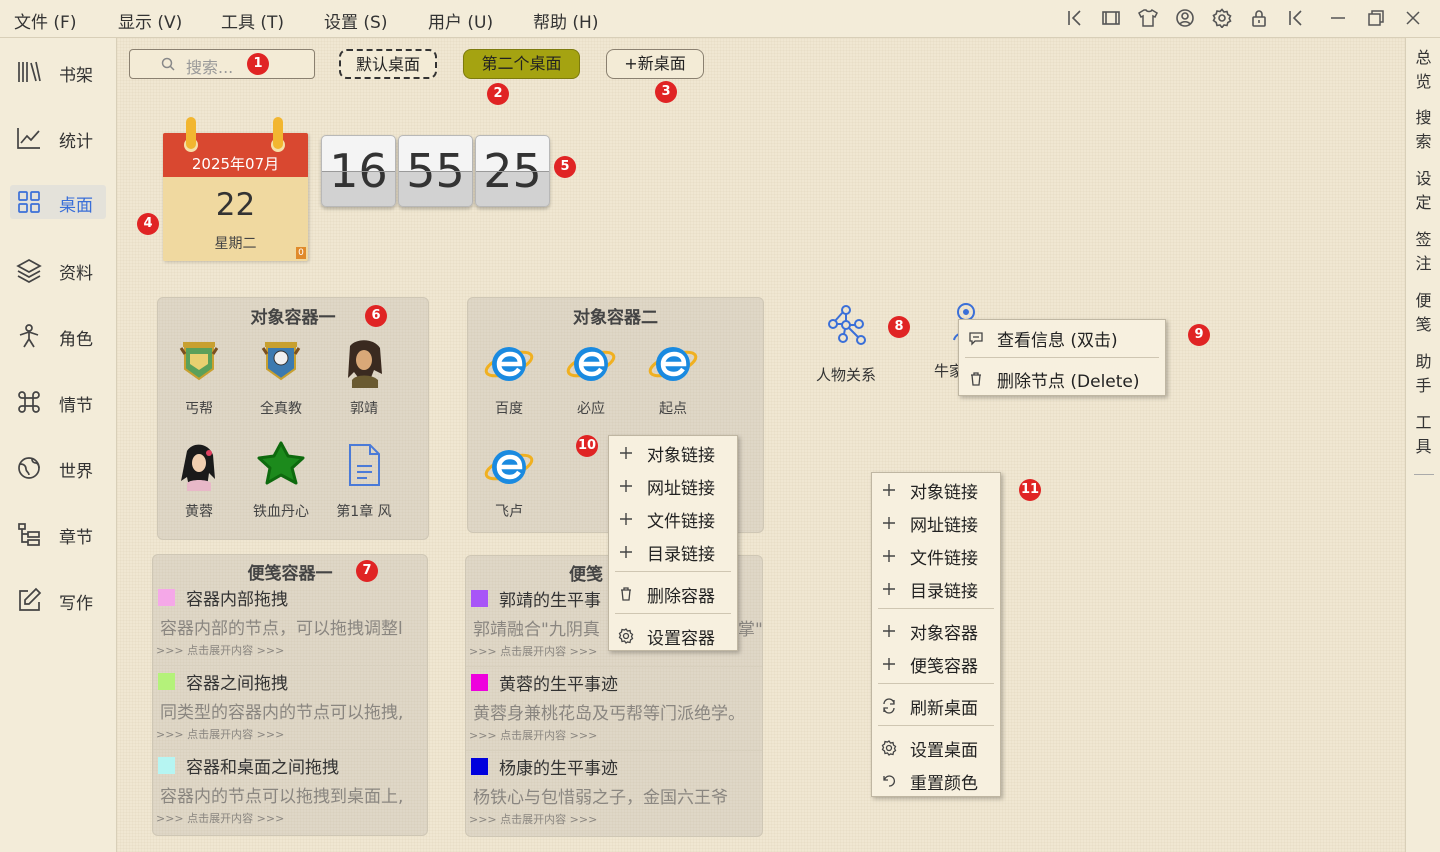  I want to click on menu-item-container-settings: 设置容器, so click(673, 636).